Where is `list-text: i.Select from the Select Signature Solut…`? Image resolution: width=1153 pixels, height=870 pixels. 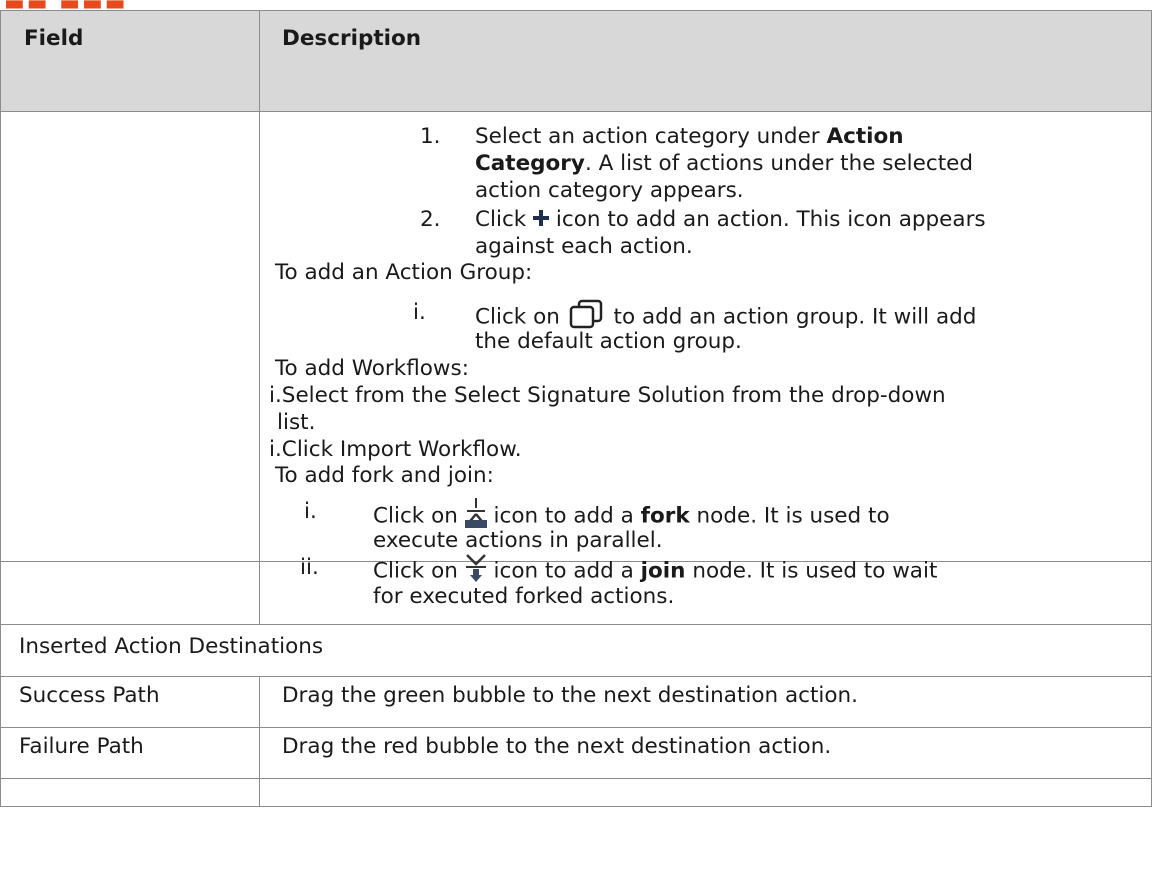
list-text: i.Select from the Select Signature Solut… is located at coordinates (607, 395).